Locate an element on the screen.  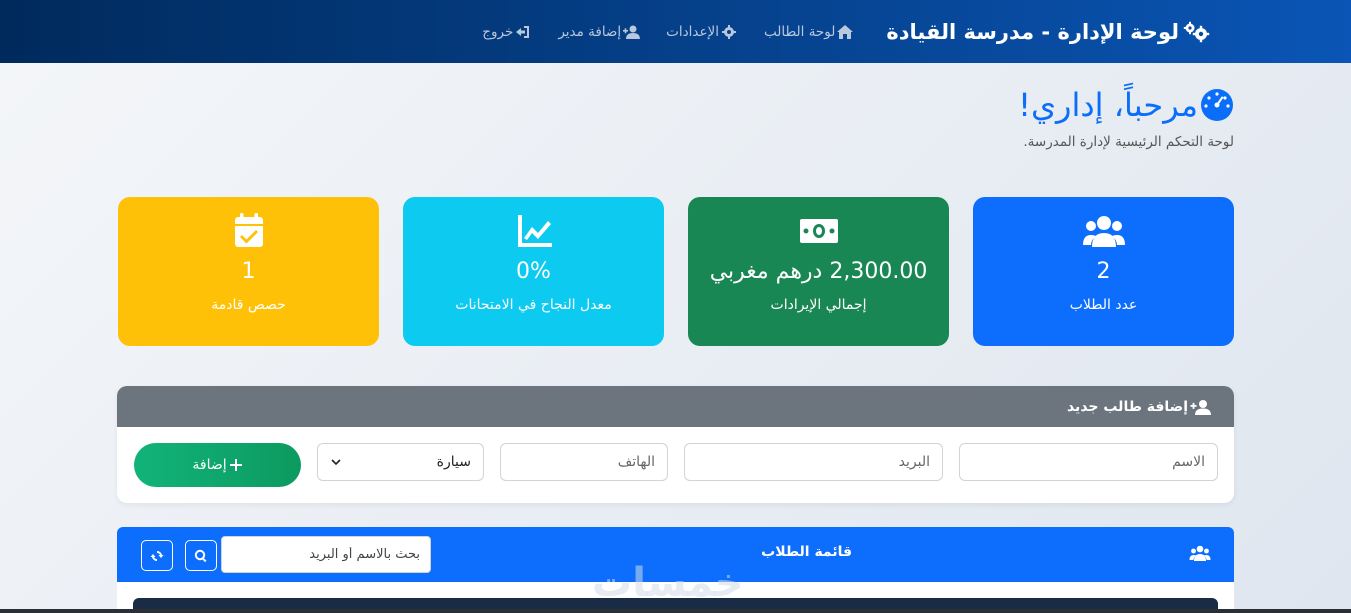
stat-label-students: عدد الطلاب is located at coordinates (1103, 305).